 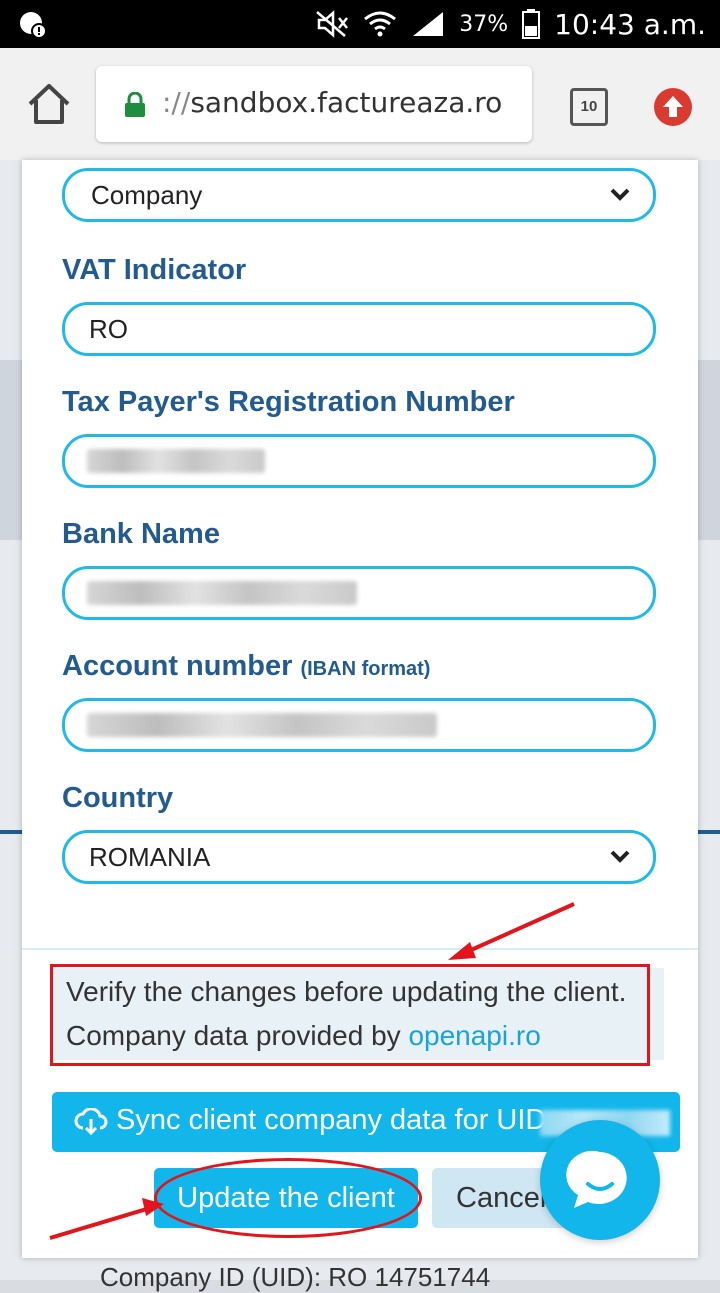 I want to click on wifi-icon, so click(x=380, y=24).